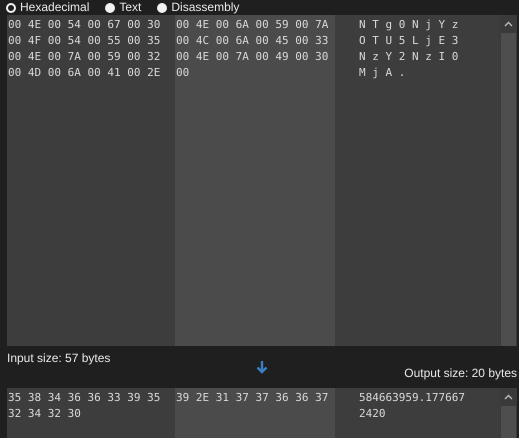  Describe the element at coordinates (262, 367) in the screenshot. I see `down-arrow-icon` at that location.